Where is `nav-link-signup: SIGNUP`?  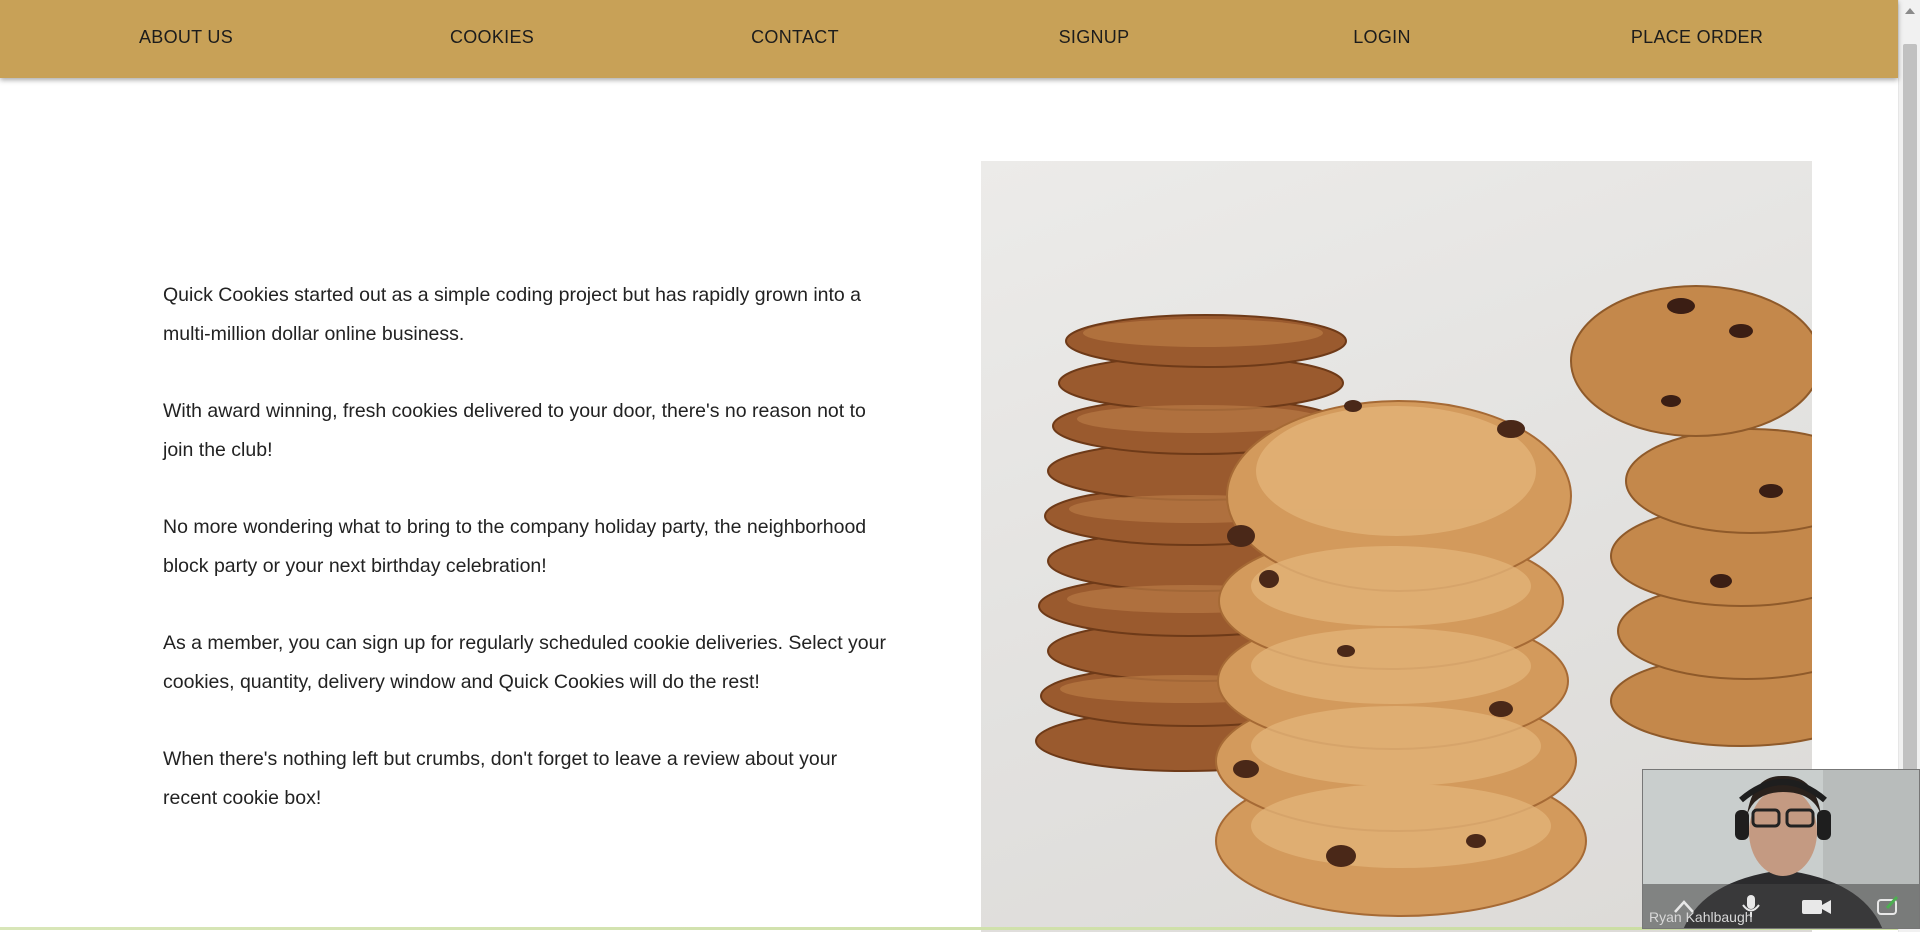
nav-link-signup: SIGNUP is located at coordinates (1094, 37).